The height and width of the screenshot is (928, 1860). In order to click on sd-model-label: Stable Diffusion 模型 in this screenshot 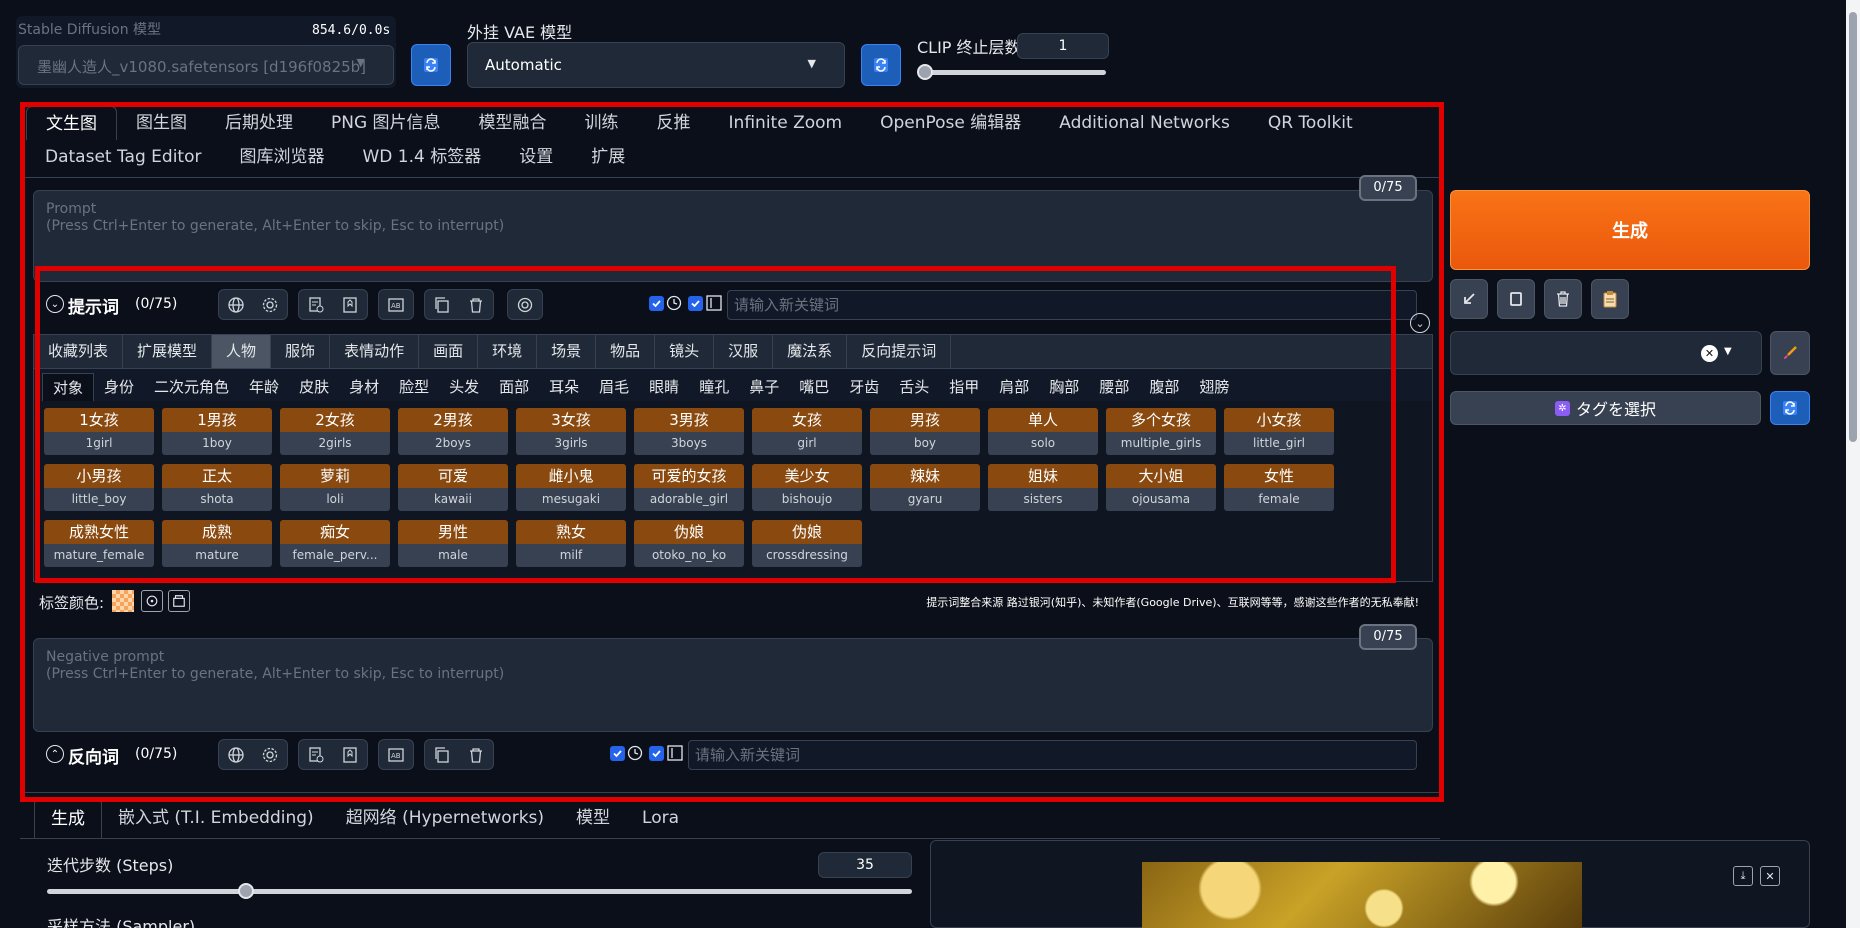, I will do `click(90, 30)`.